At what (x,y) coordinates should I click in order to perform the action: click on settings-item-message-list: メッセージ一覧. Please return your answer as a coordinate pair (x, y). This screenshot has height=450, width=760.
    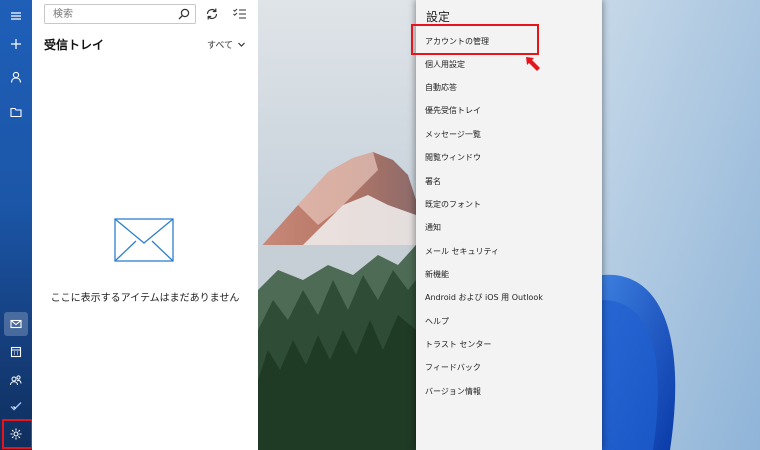
    Looking at the image, I should click on (453, 134).